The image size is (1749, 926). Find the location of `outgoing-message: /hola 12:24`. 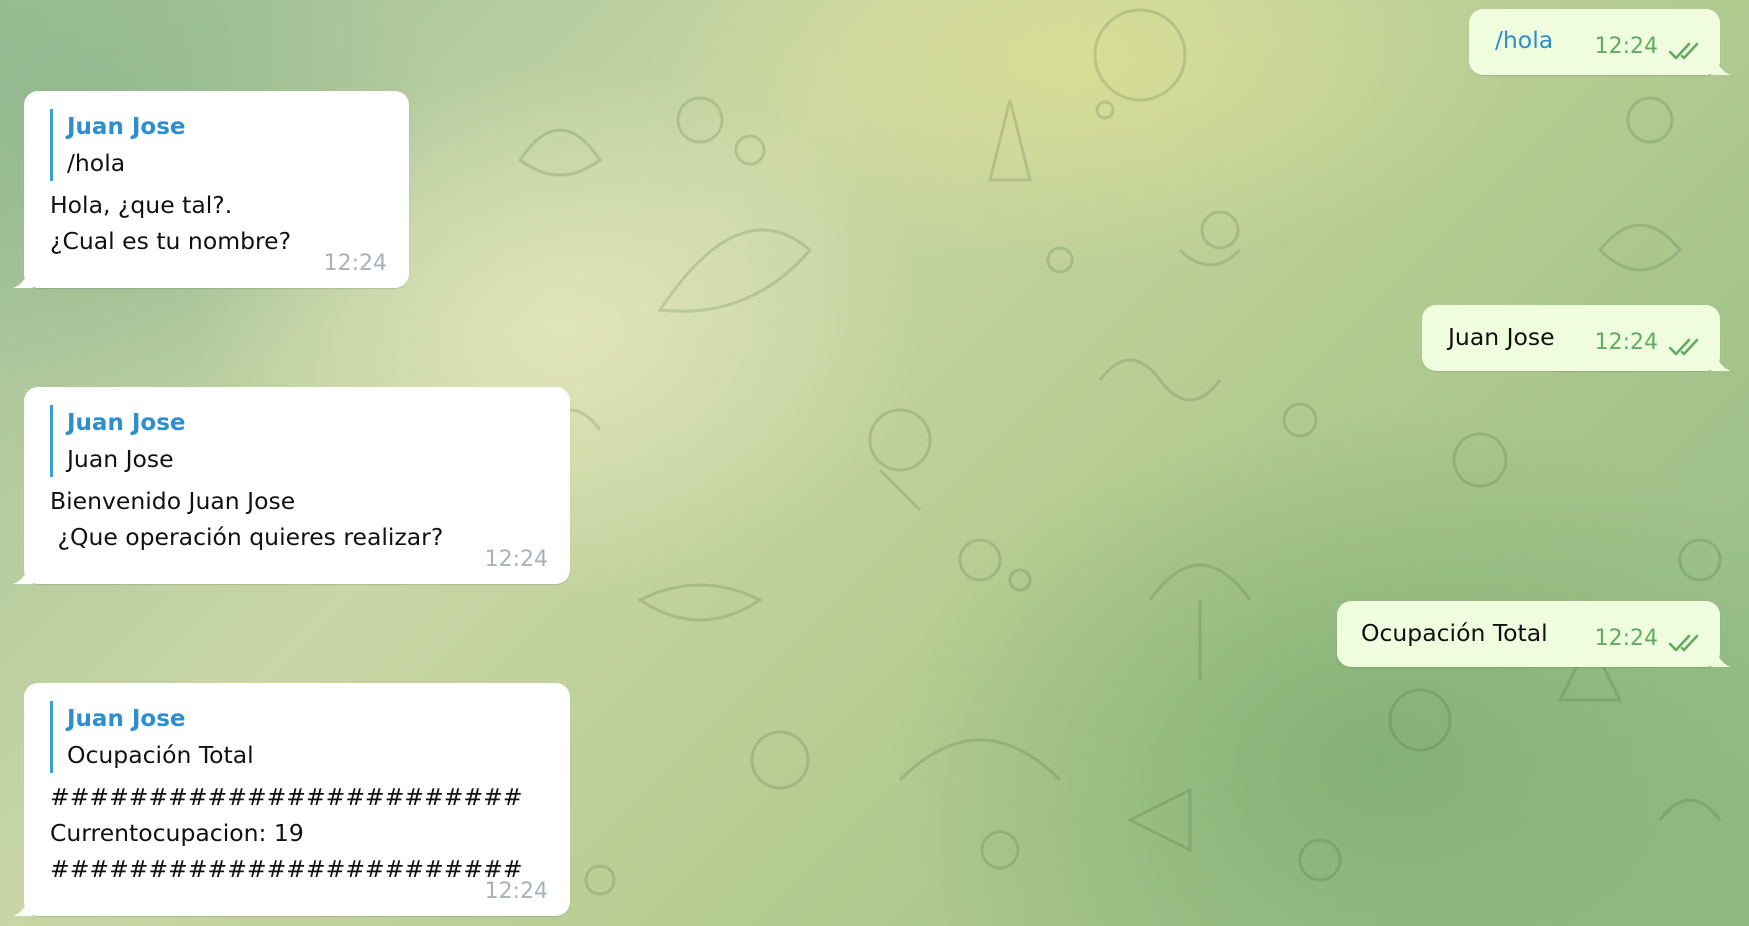

outgoing-message: /hola 12:24 is located at coordinates (1600, 42).